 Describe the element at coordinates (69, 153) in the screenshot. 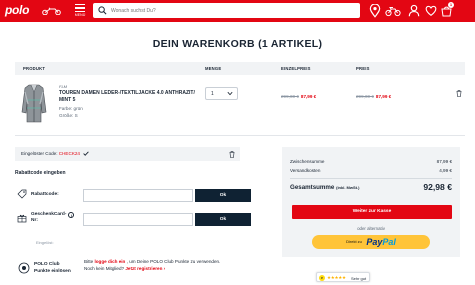

I see `coupon-code: CHECK24` at that location.